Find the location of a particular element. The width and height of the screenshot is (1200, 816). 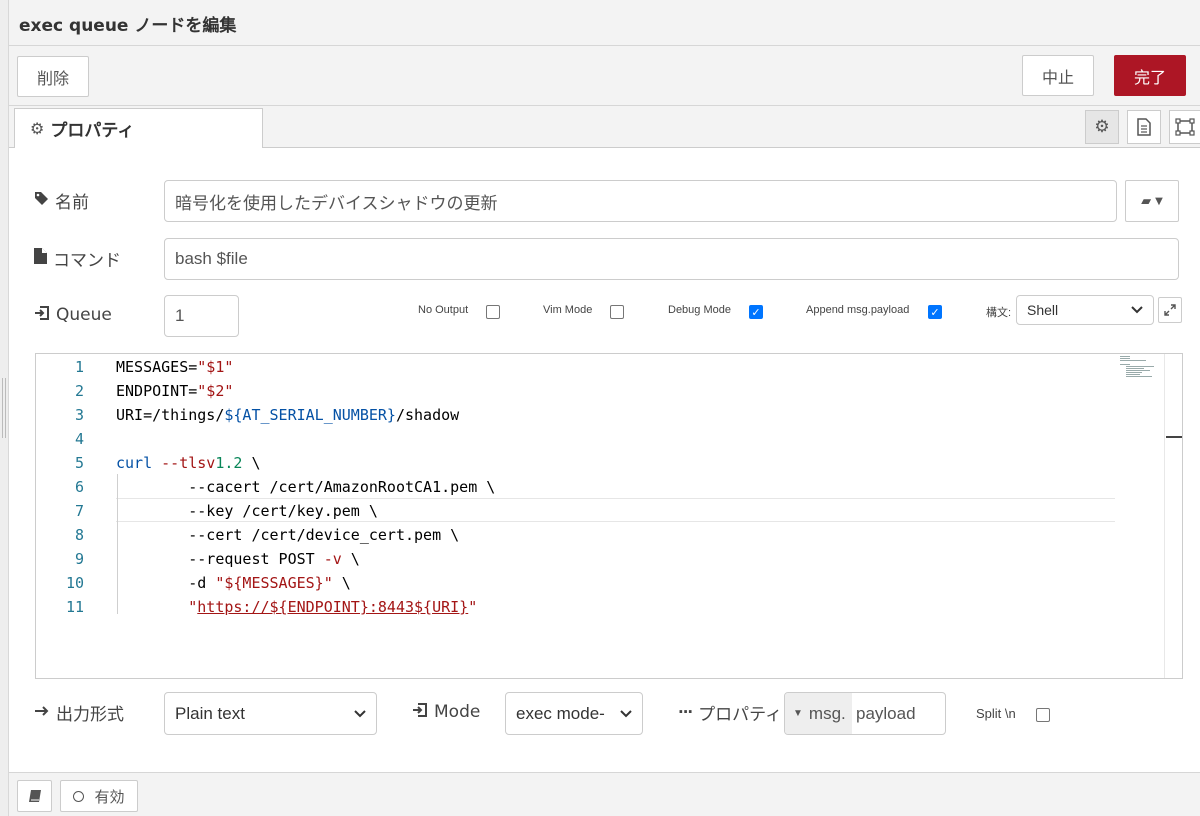

node-help-button is located at coordinates (34, 796).